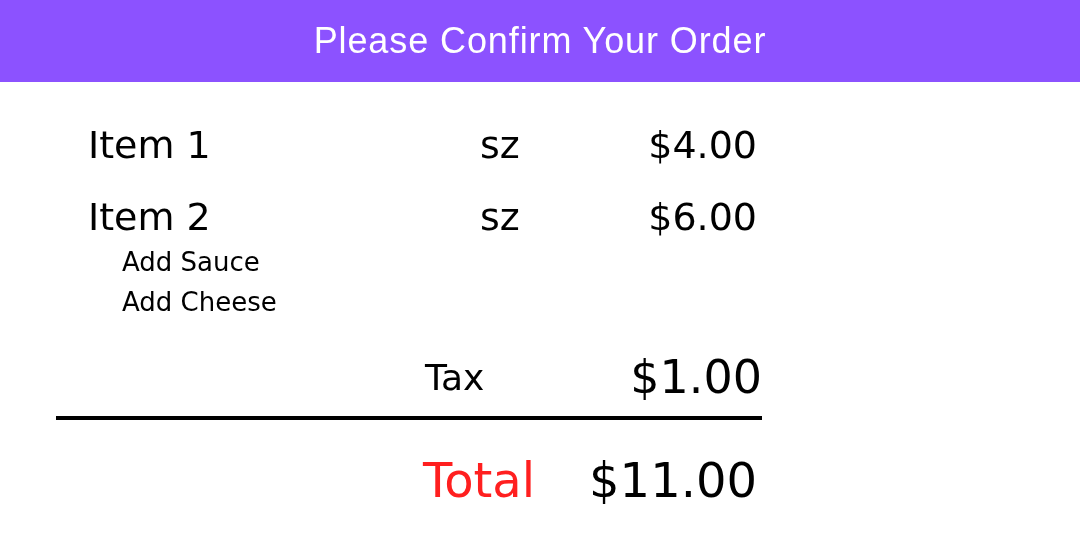 This screenshot has width=1080, height=560. Describe the element at coordinates (673, 480) in the screenshot. I see `total-amount: $11.00` at that location.